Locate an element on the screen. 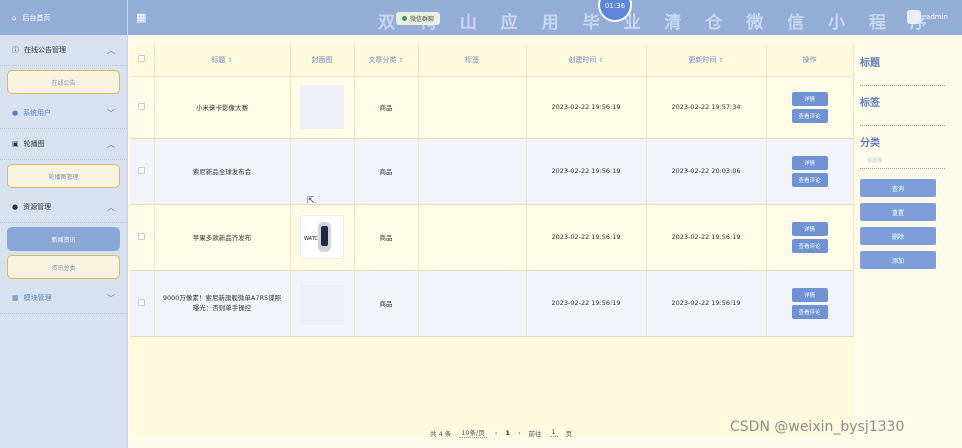 This screenshot has height=448, width=962. goto-page-input: 1 is located at coordinates (553, 432).